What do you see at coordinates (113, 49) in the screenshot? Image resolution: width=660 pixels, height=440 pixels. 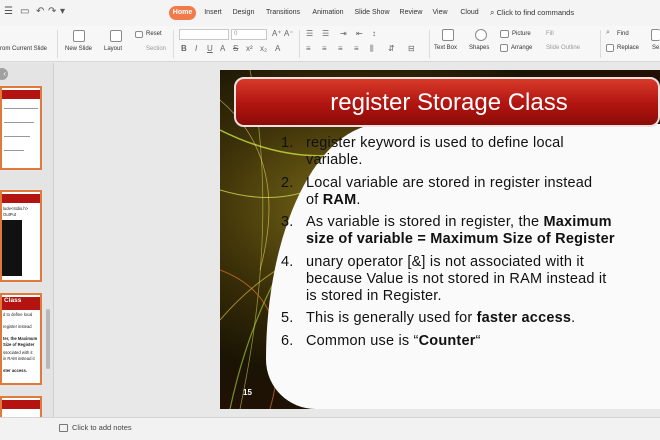 I see `layout-button: Layout` at bounding box center [113, 49].